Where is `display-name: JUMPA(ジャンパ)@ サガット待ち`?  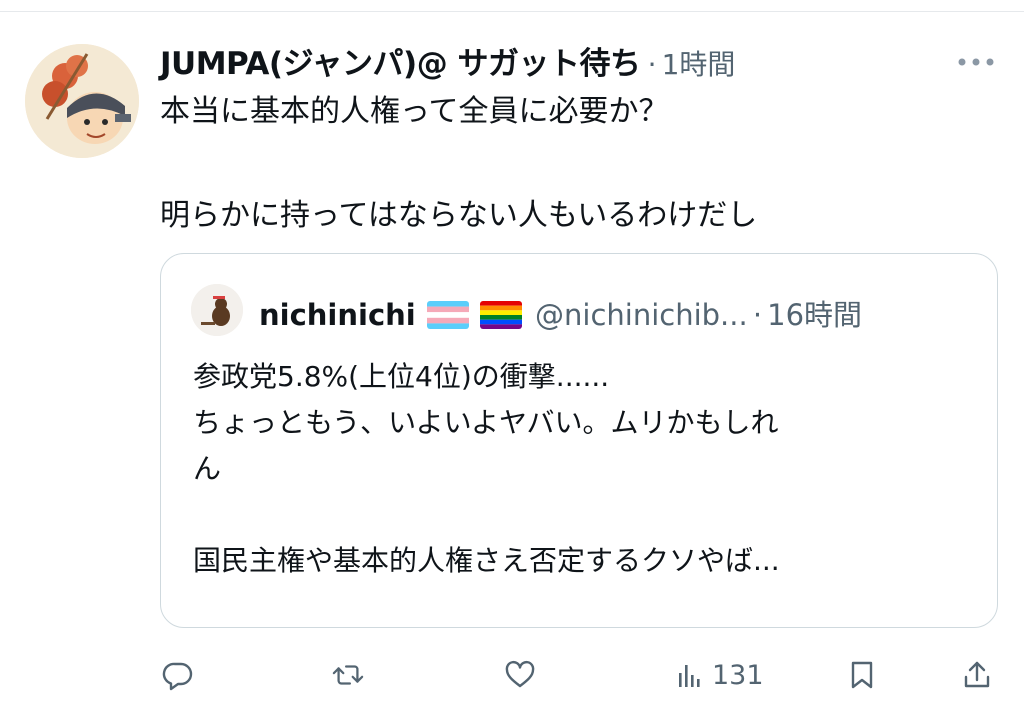 display-name: JUMPA(ジャンパ)@ サガット待ち is located at coordinates (400, 64).